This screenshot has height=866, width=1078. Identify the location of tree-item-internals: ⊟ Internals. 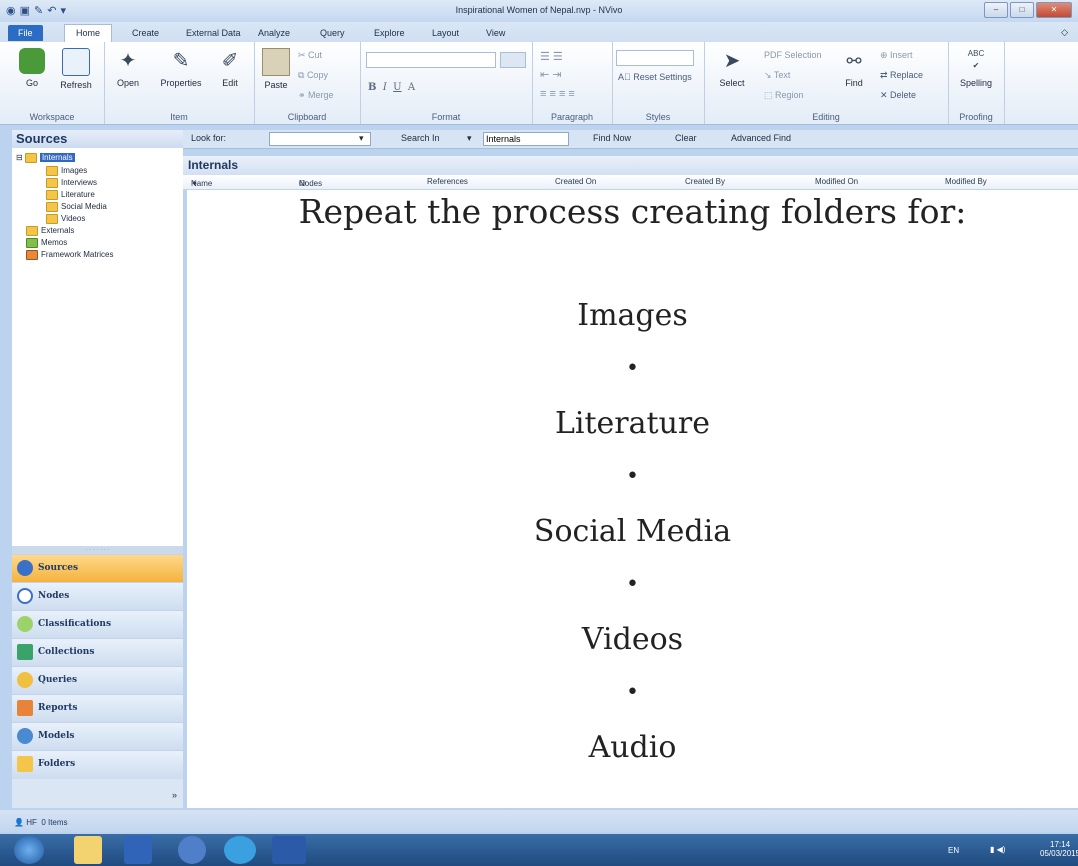
(45, 157).